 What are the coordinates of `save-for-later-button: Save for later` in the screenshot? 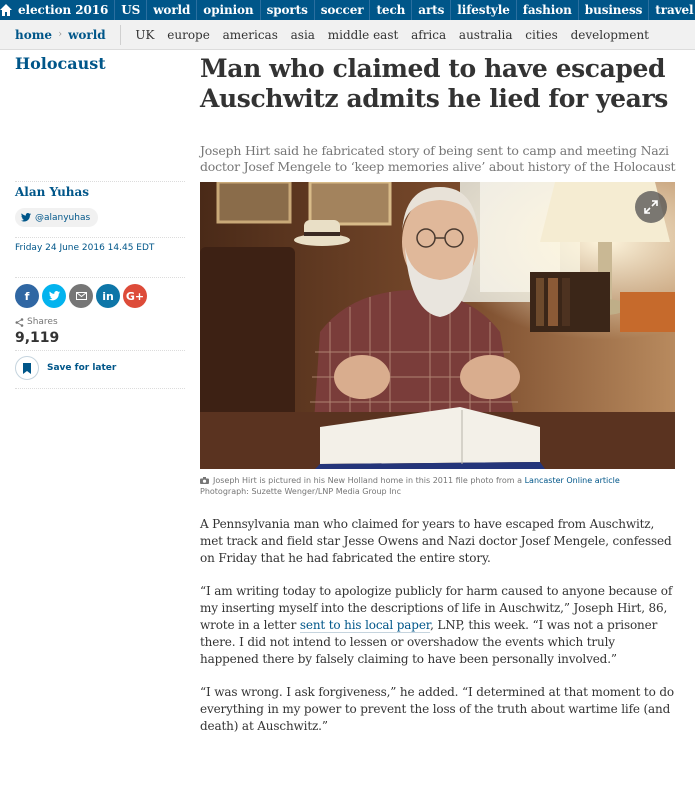 It's located at (65, 368).